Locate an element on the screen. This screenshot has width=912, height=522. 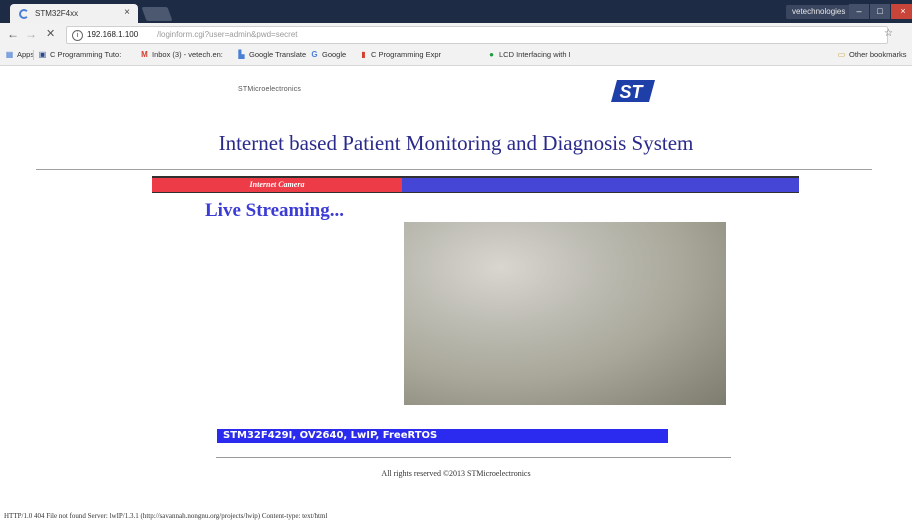
tab-title: STM32F4xx is located at coordinates (57, 13).